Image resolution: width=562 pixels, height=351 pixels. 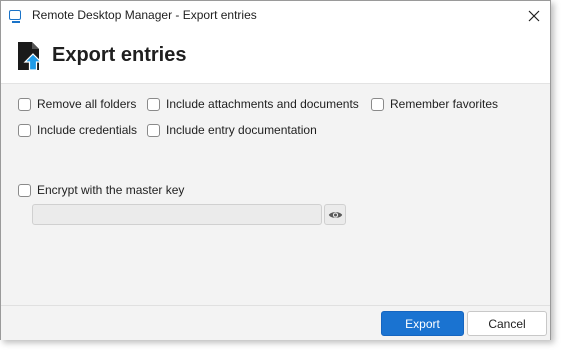 I want to click on eye-icon, so click(x=335, y=214).